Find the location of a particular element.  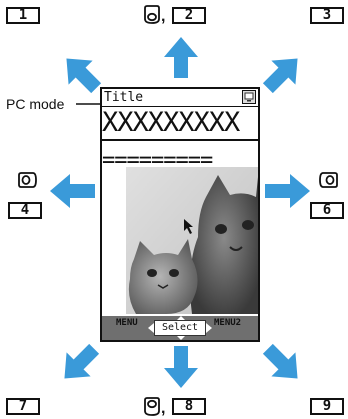

arrow-down is located at coordinates (181, 367).